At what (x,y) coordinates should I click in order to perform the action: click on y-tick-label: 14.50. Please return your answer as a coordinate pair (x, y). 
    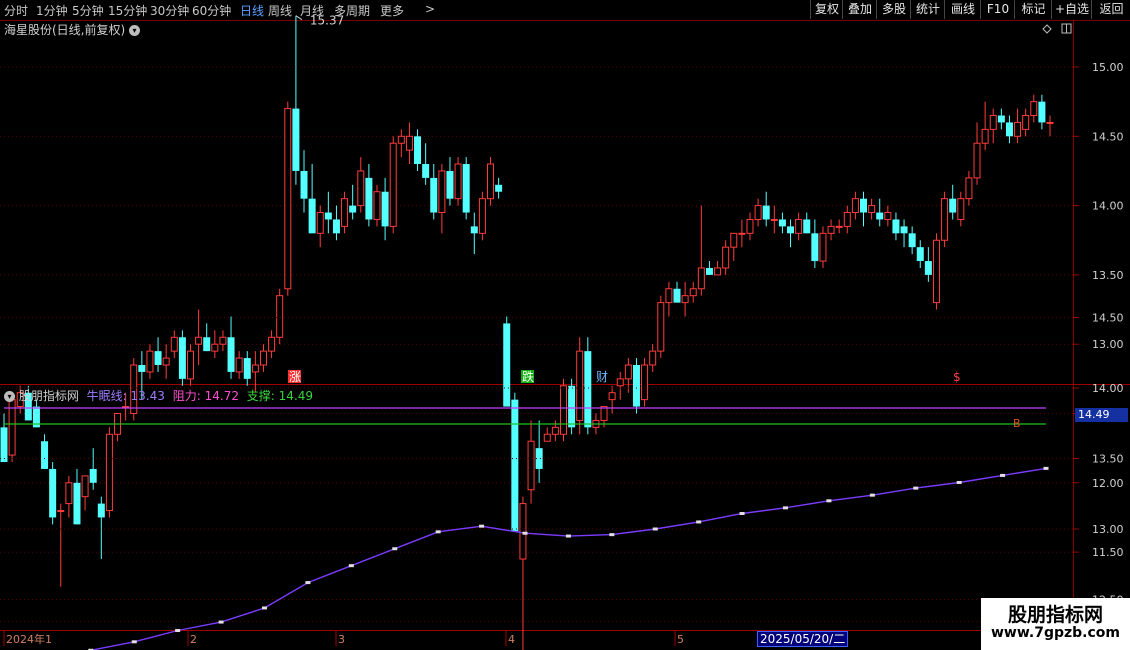
    Looking at the image, I should click on (1108, 136).